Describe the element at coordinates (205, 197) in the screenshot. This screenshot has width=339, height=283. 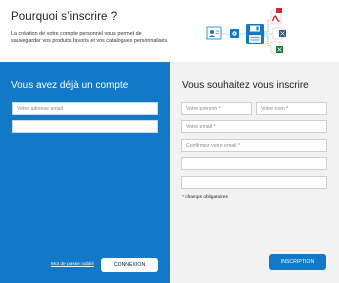
I see `required-fields-note: * champs obligatoires` at that location.